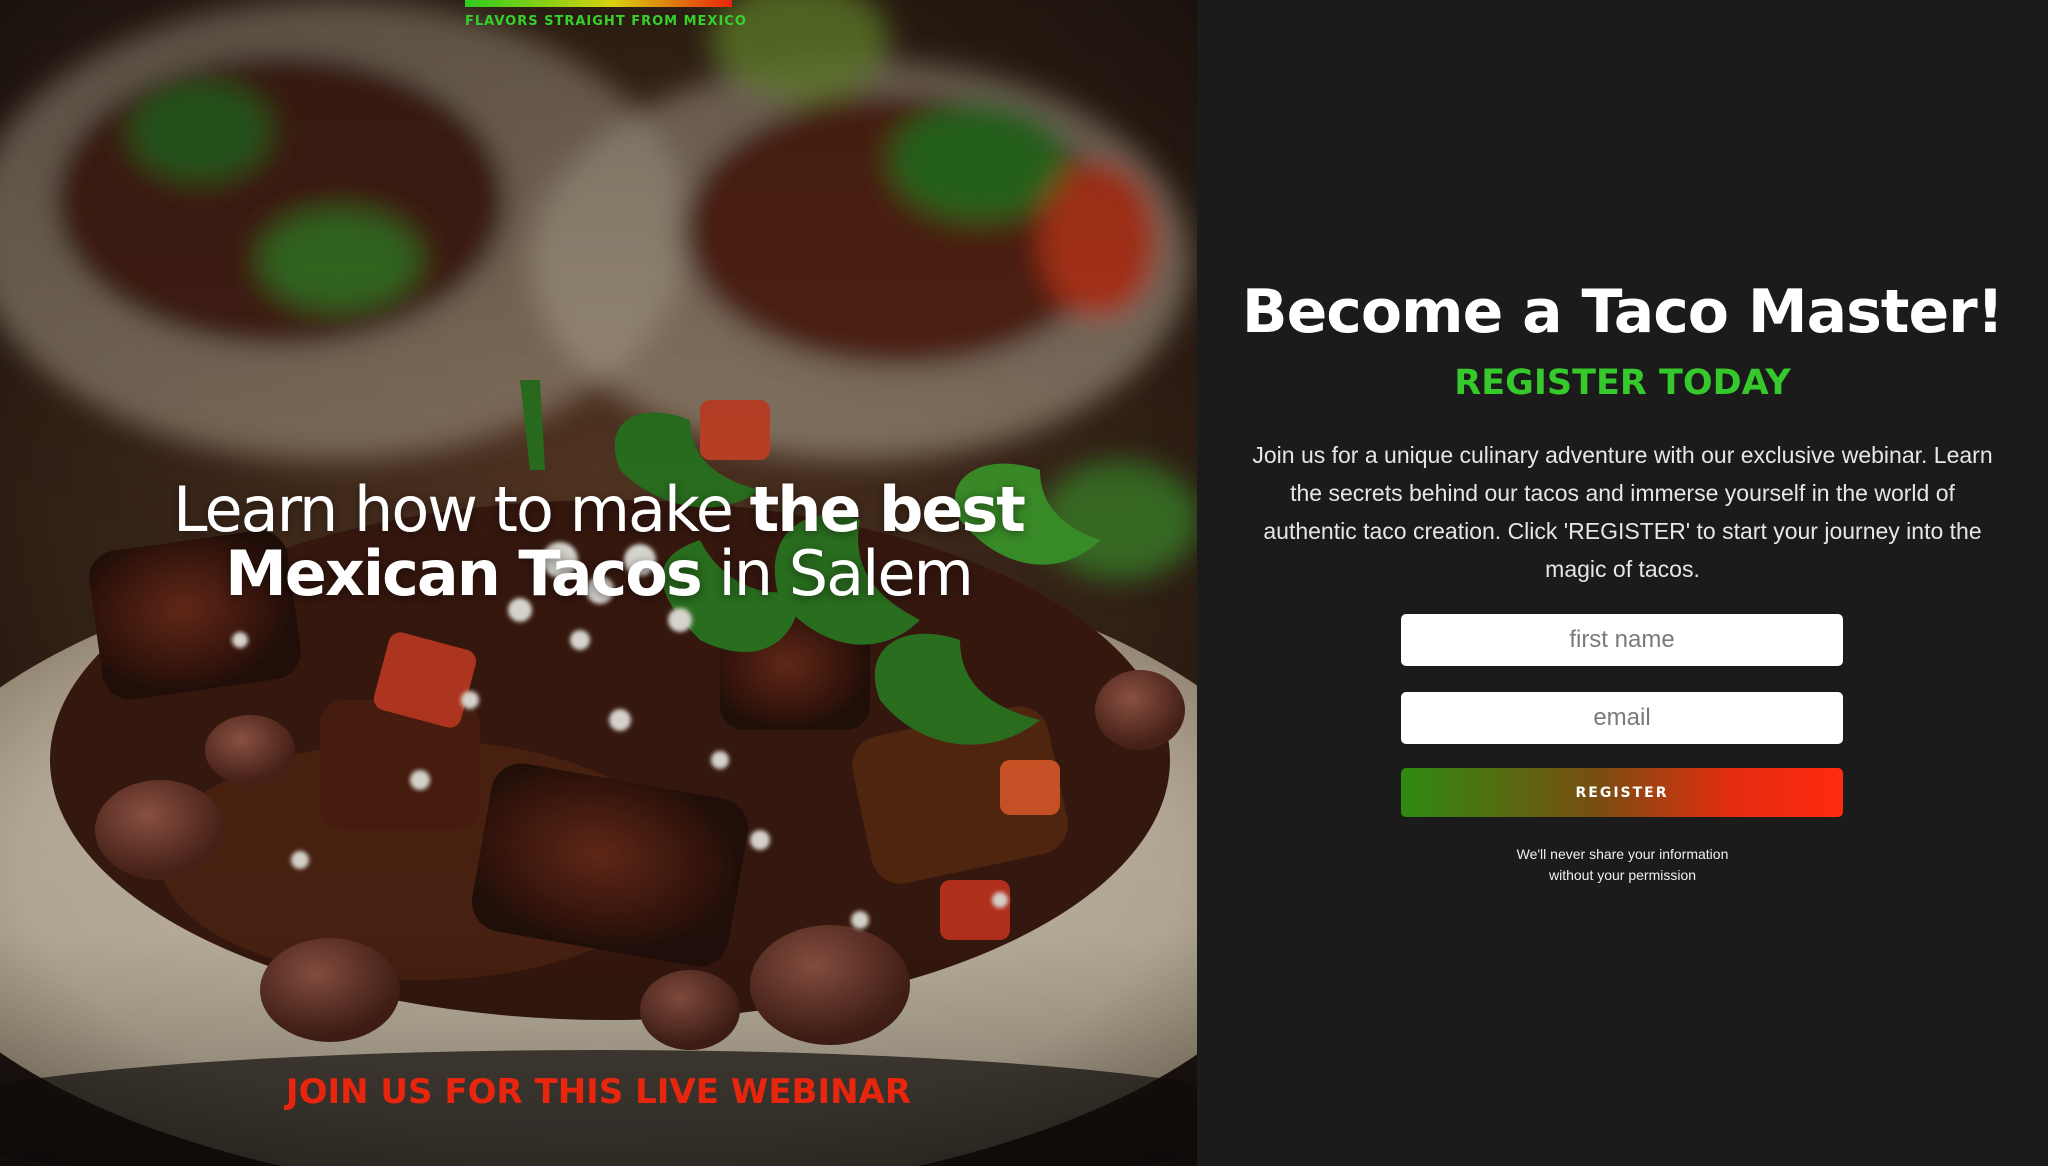  I want to click on brand-gradient-bar, so click(598, 3).